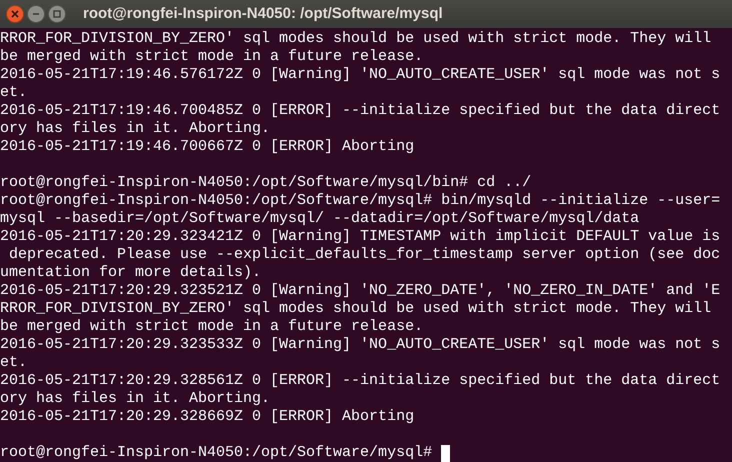  Describe the element at coordinates (360, 237) in the screenshot. I see `terminal-line: 2016-05-21T17:20:29.323421Z 0 [Warning] TIMESTAMP with implicit DEFAULT value is` at that location.